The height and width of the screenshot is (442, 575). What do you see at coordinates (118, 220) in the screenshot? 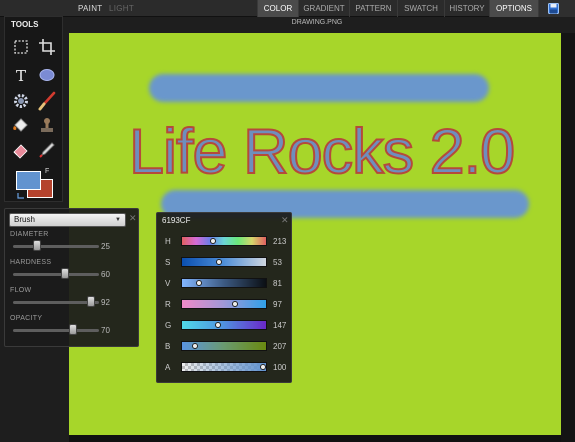
I see `chevron-down-icon: ▼` at bounding box center [118, 220].